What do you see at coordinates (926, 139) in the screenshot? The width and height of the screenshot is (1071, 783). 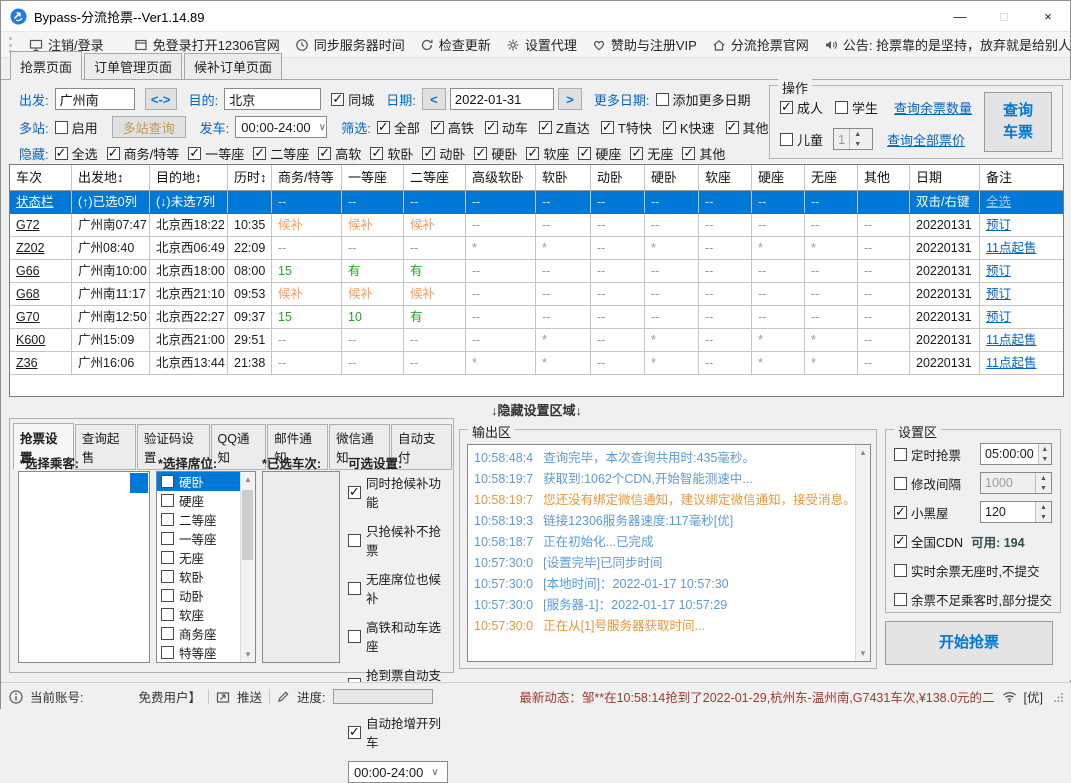 I see `query-price-link: 查询全部票价` at bounding box center [926, 139].